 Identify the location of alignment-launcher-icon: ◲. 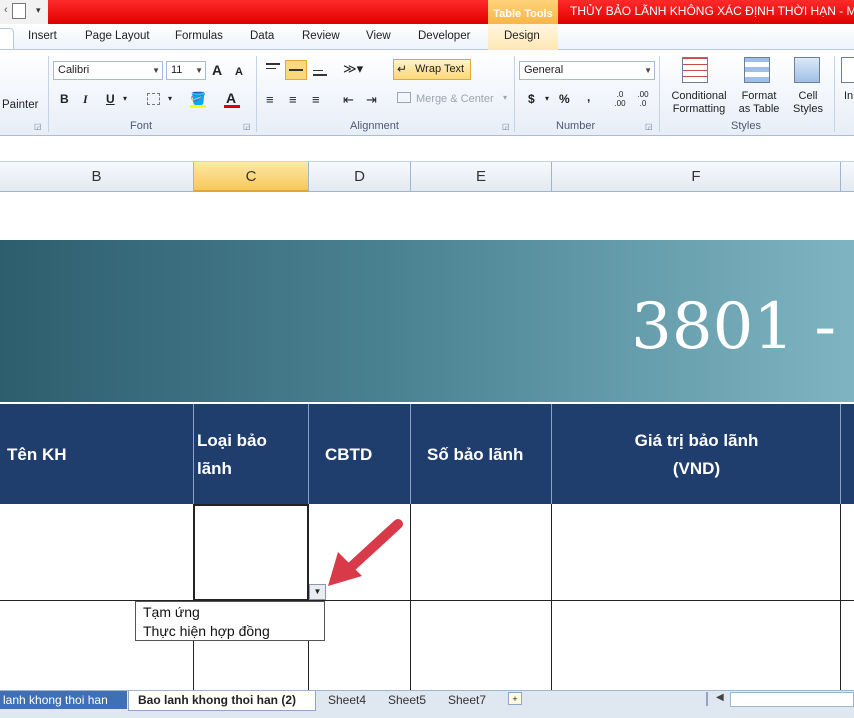
(506, 126).